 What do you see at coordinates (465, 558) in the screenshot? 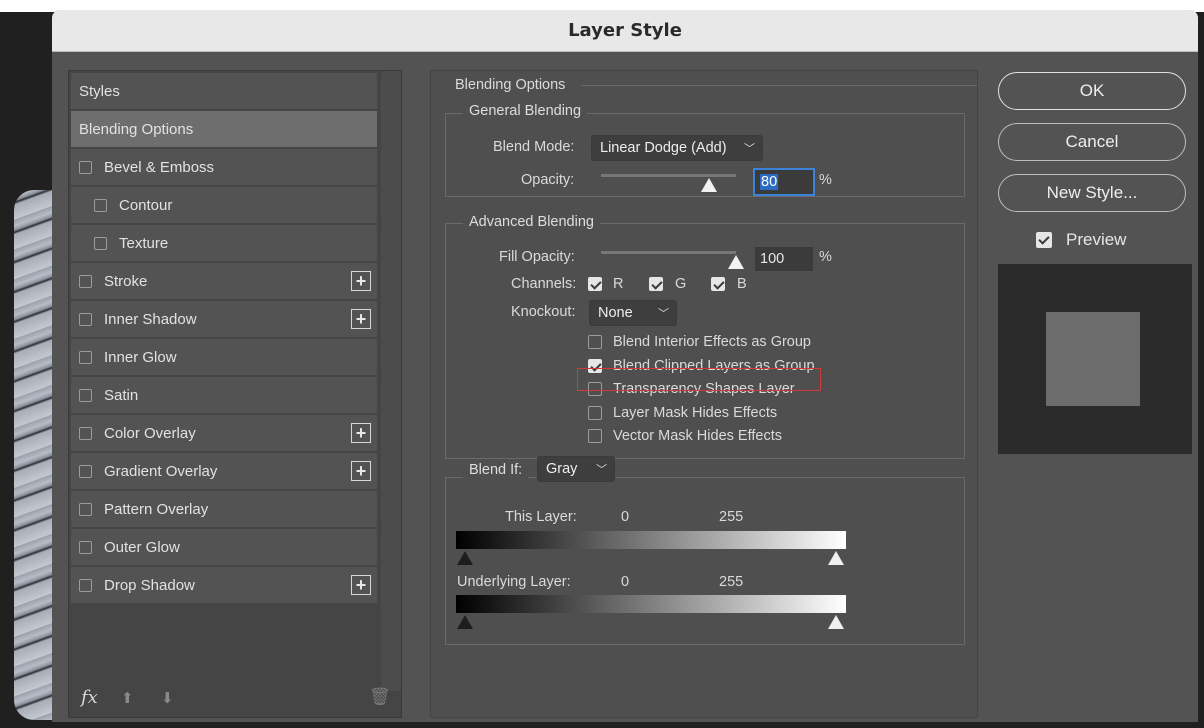
I see `this-layer-black-slider` at bounding box center [465, 558].